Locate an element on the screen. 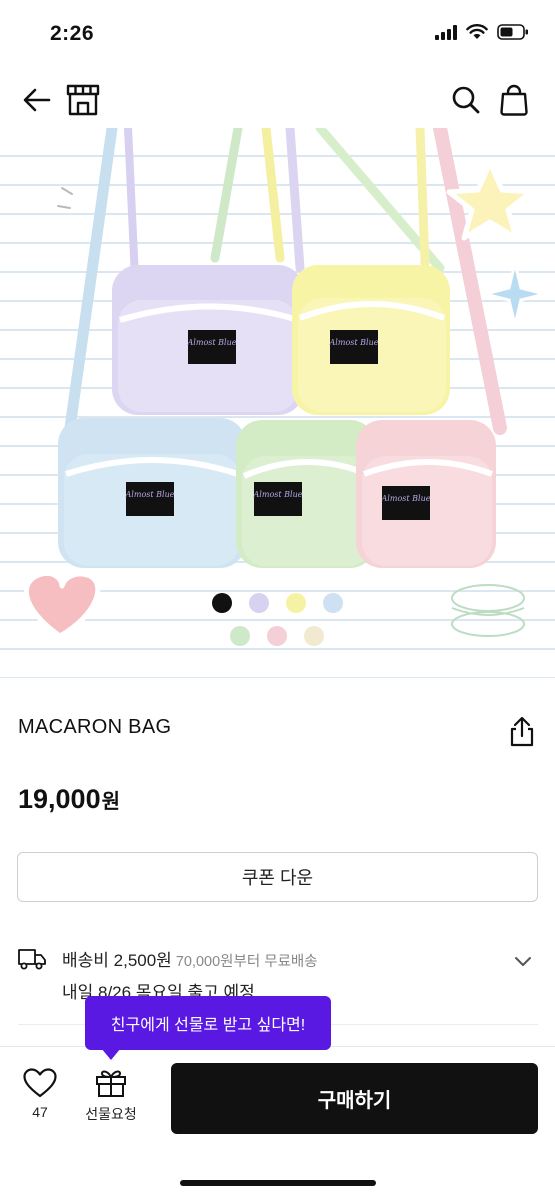  gift-request-button: 선물요청 is located at coordinates (111, 1100).